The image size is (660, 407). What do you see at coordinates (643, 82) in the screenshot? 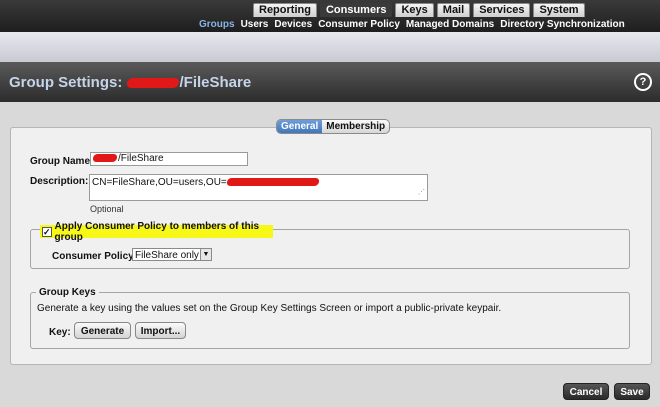
I see `question-icon: ?` at bounding box center [643, 82].